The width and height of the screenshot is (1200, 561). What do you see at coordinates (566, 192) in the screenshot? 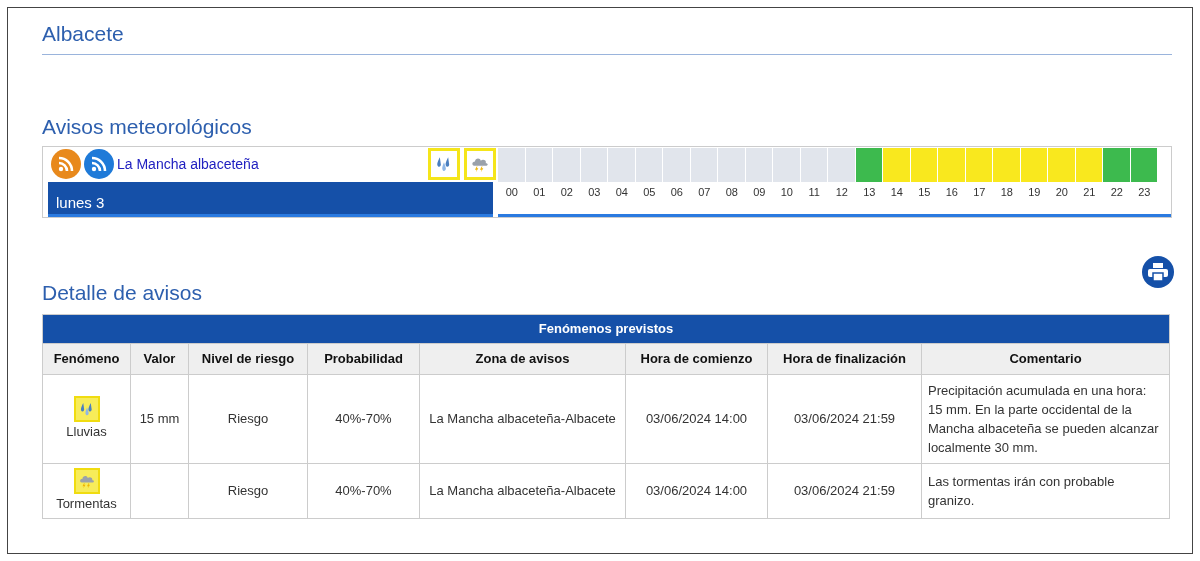
I see `hour-label: 02` at bounding box center [566, 192].